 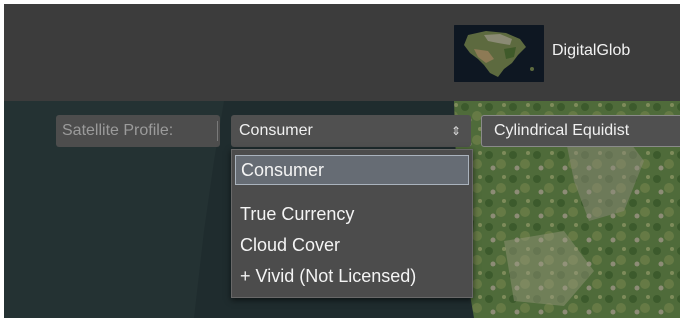 What do you see at coordinates (351, 131) in the screenshot?
I see `satellite-profile-select: Consumer ⇕` at bounding box center [351, 131].